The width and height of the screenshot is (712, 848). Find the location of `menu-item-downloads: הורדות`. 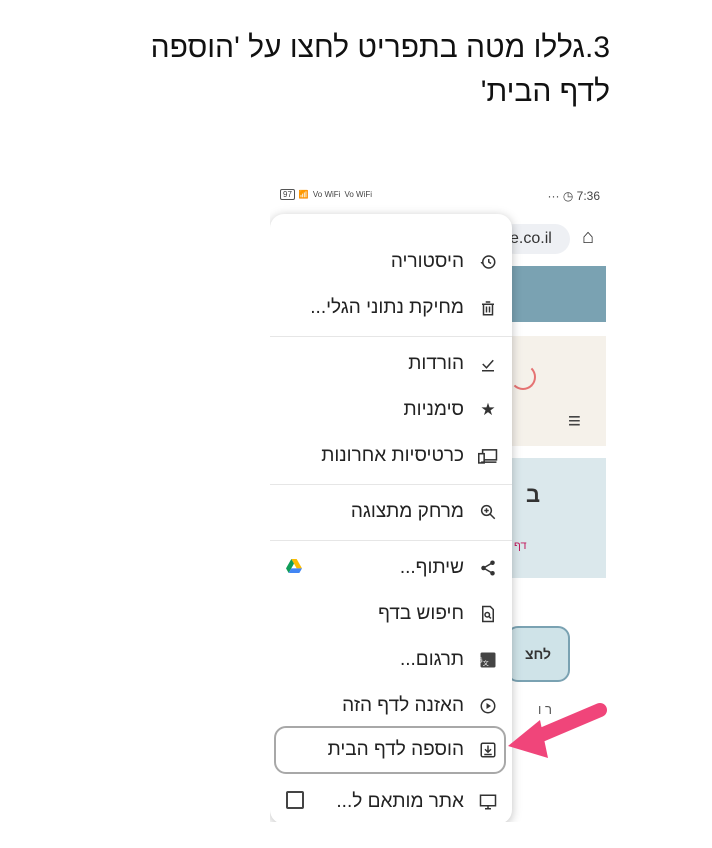

menu-item-downloads: הורדות is located at coordinates (391, 364).